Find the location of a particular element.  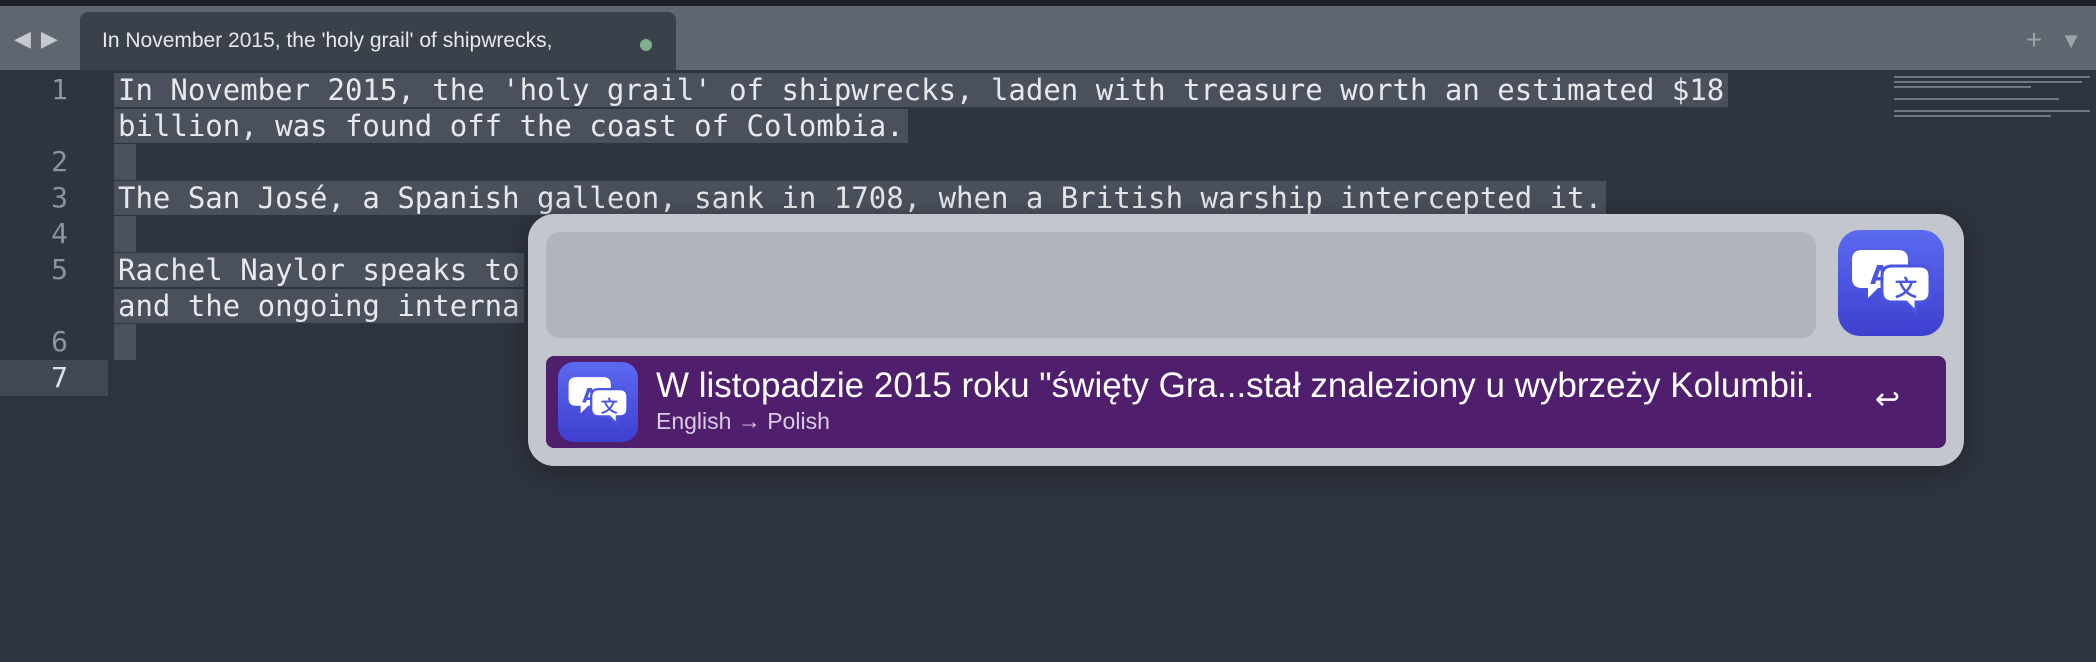

result-subtitle: English → Polish is located at coordinates (743, 421).